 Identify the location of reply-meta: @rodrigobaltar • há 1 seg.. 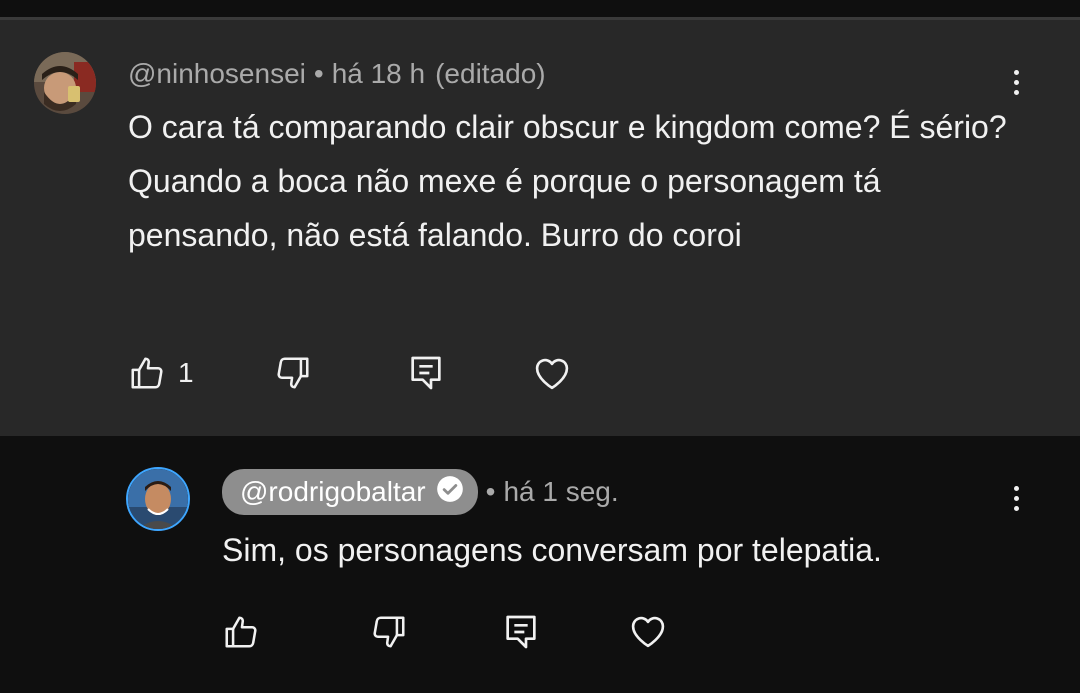
(420, 492).